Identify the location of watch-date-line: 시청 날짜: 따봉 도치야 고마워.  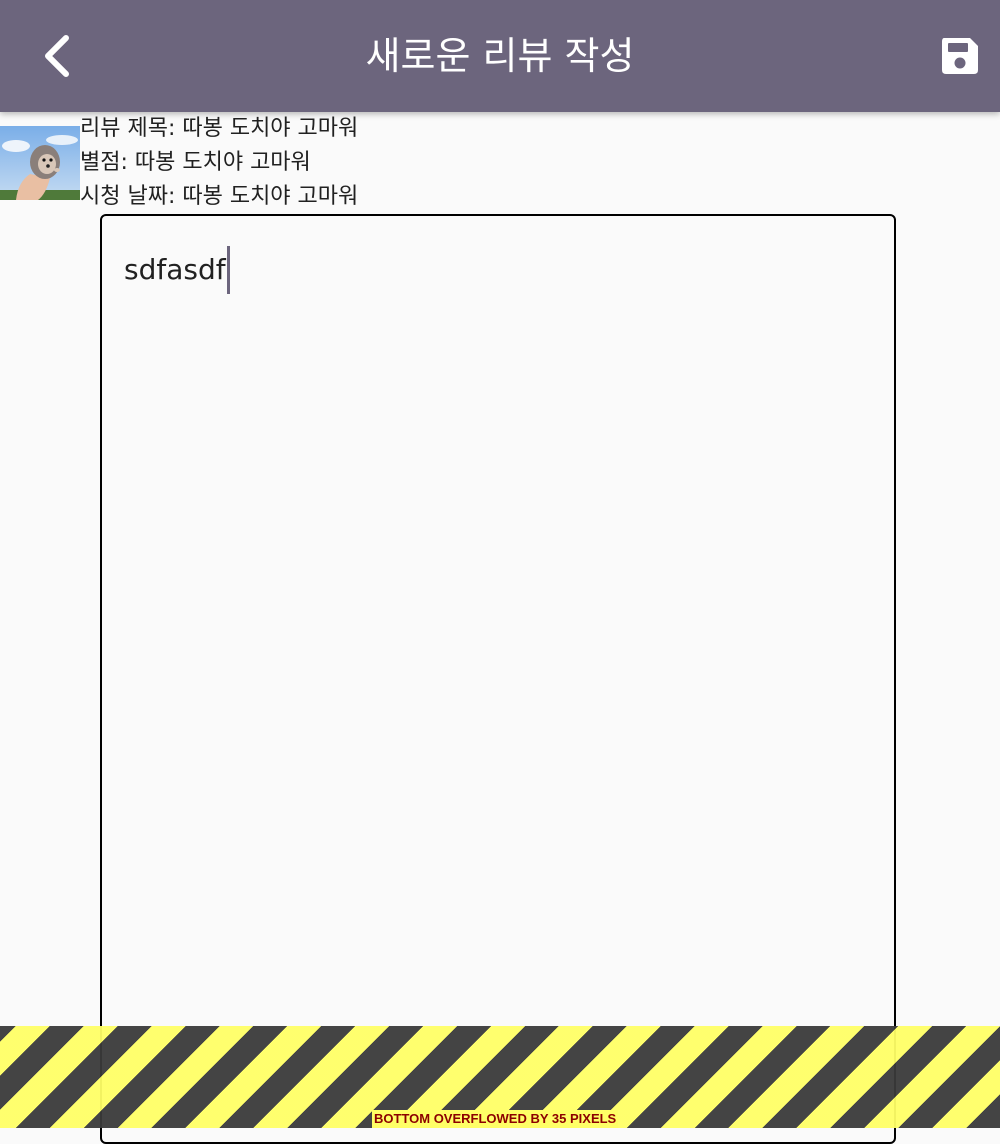
(219, 196).